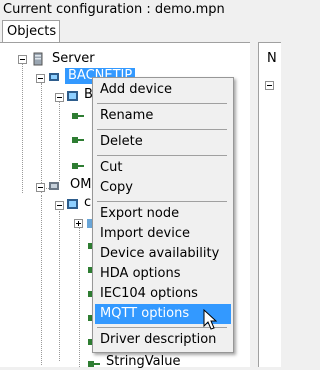  I want to click on menu-item-delete: Delete, so click(163, 142).